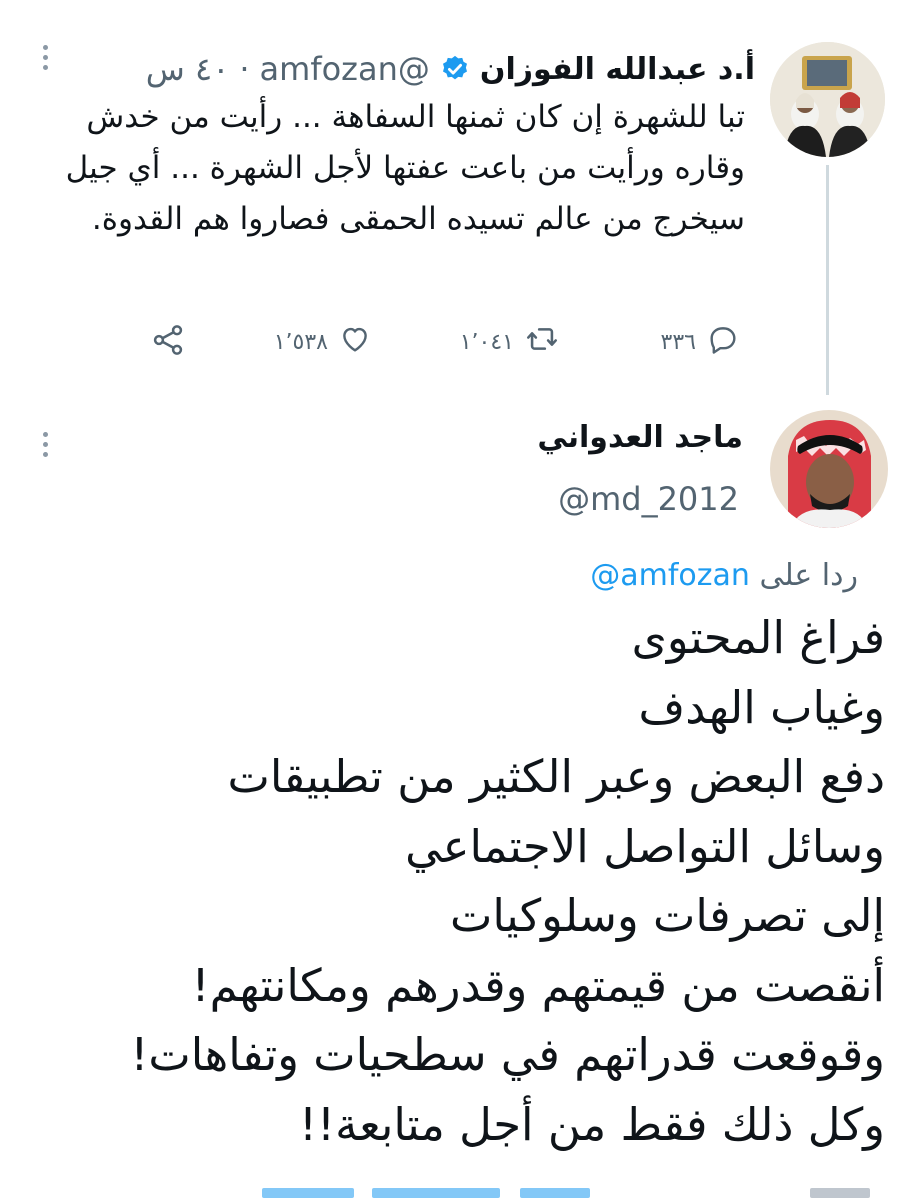 This screenshot has width=915, height=1200. Describe the element at coordinates (355, 342) in the screenshot. I see `heart-icon` at that location.